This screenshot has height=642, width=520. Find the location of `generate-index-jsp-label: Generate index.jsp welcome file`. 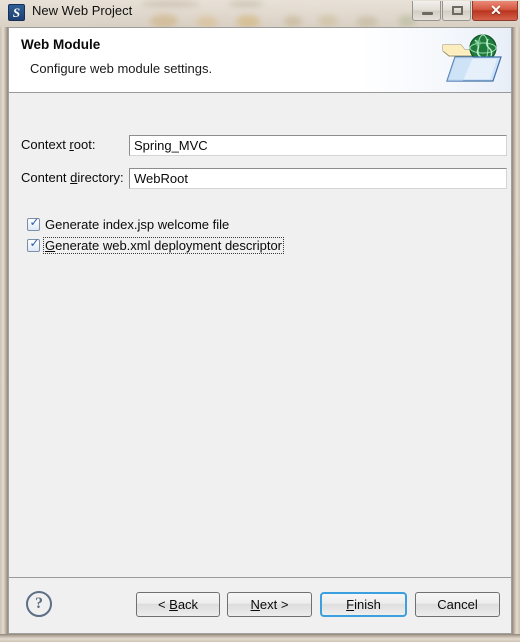

generate-index-jsp-label: Generate index.jsp welcome file is located at coordinates (137, 224).